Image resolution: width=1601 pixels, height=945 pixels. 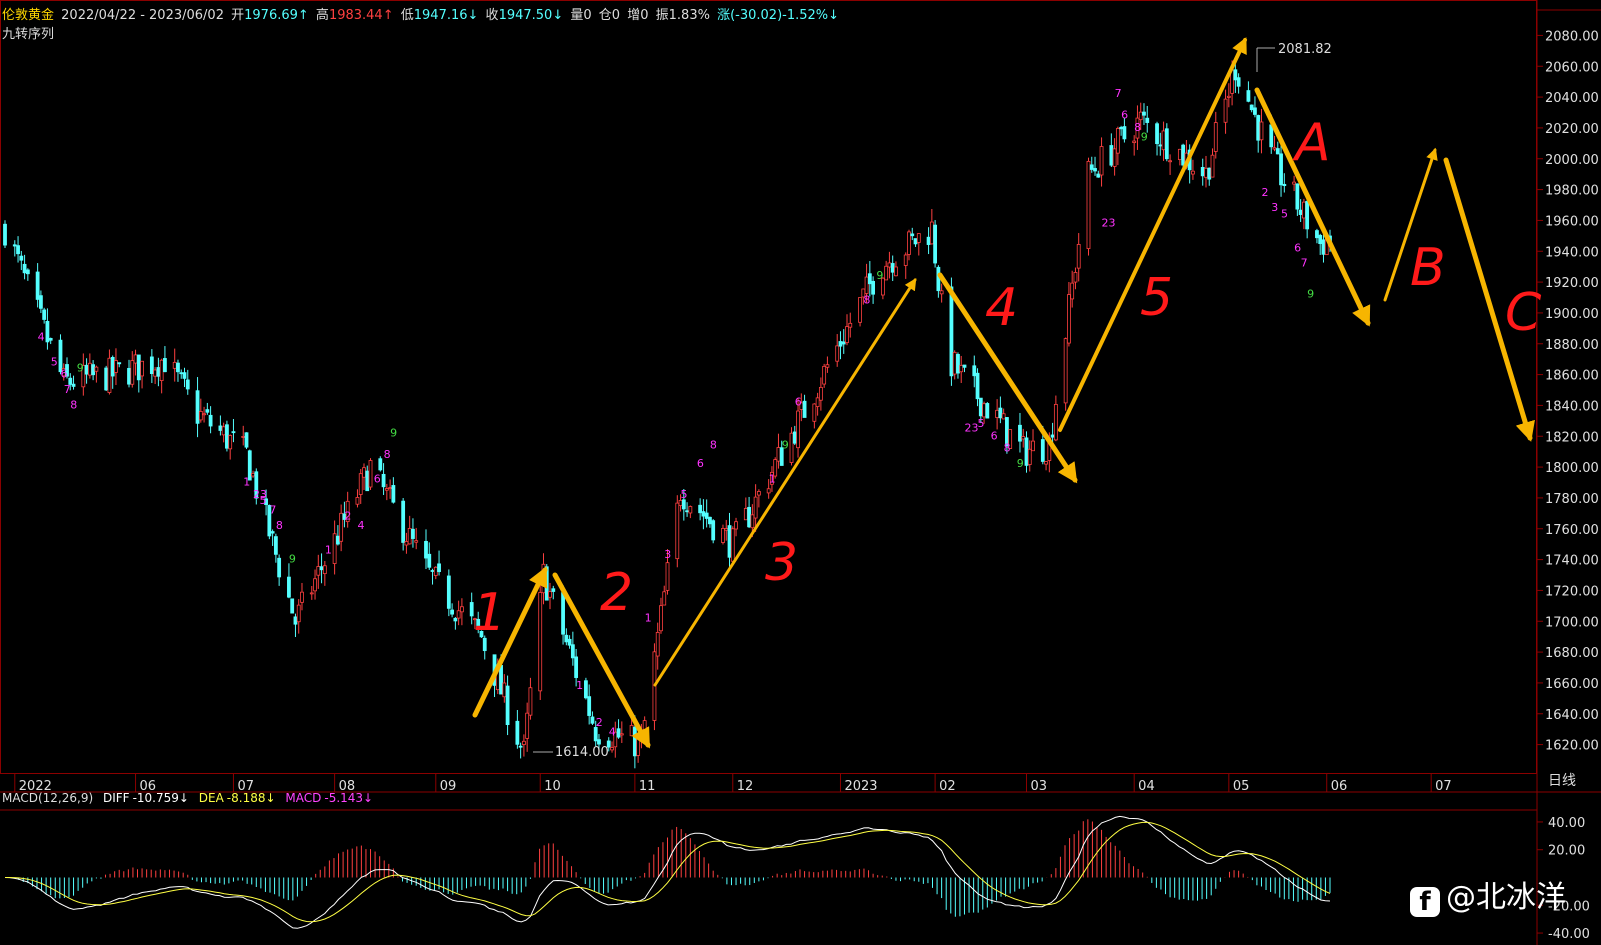 I want to click on x-tick-label: 07, so click(x=1443, y=786).